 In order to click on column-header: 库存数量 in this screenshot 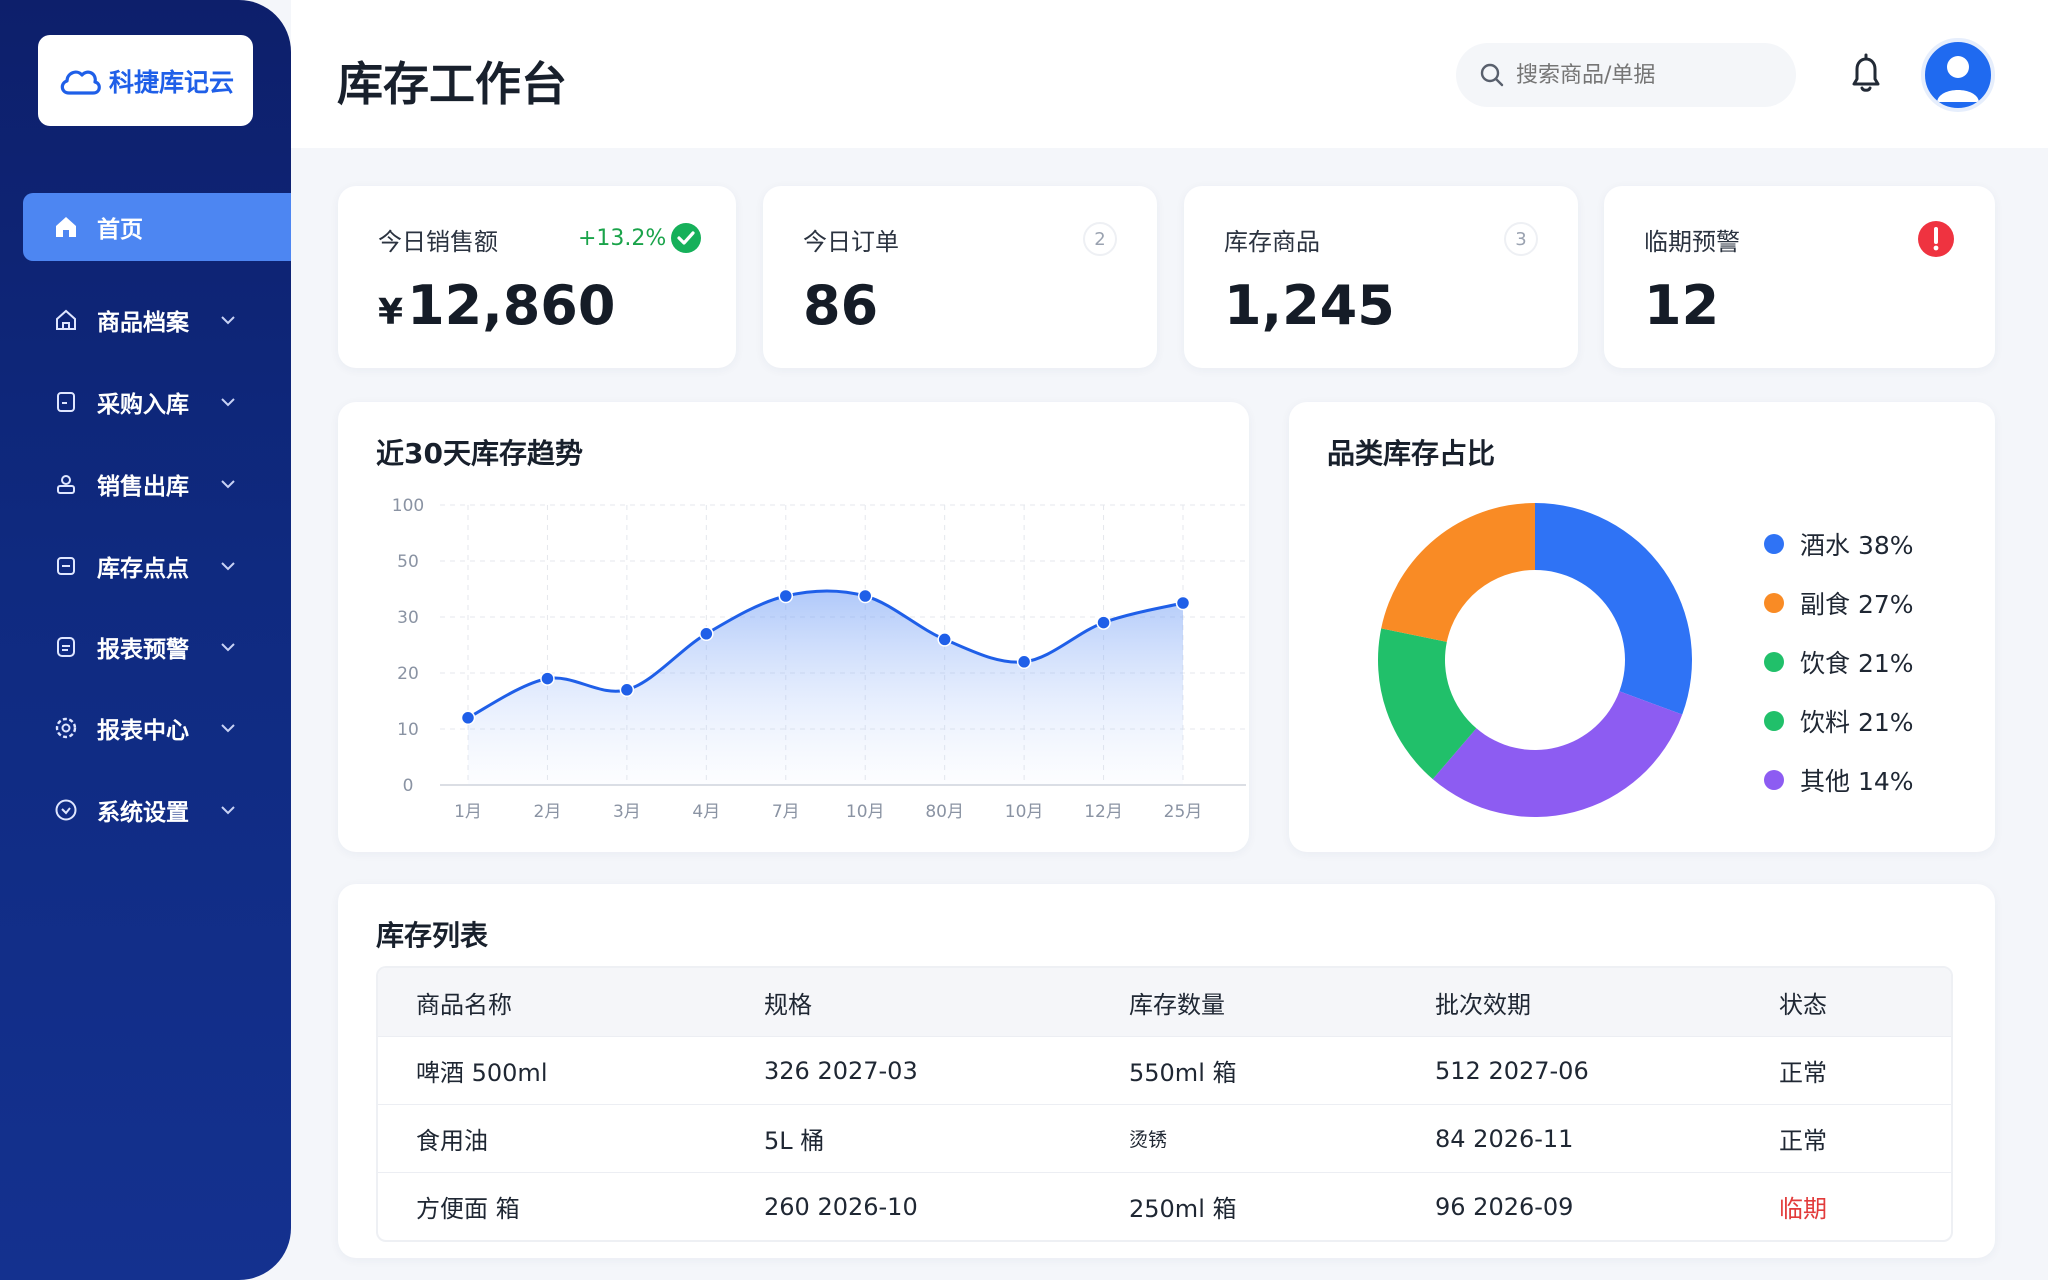, I will do `click(1244, 1002)`.